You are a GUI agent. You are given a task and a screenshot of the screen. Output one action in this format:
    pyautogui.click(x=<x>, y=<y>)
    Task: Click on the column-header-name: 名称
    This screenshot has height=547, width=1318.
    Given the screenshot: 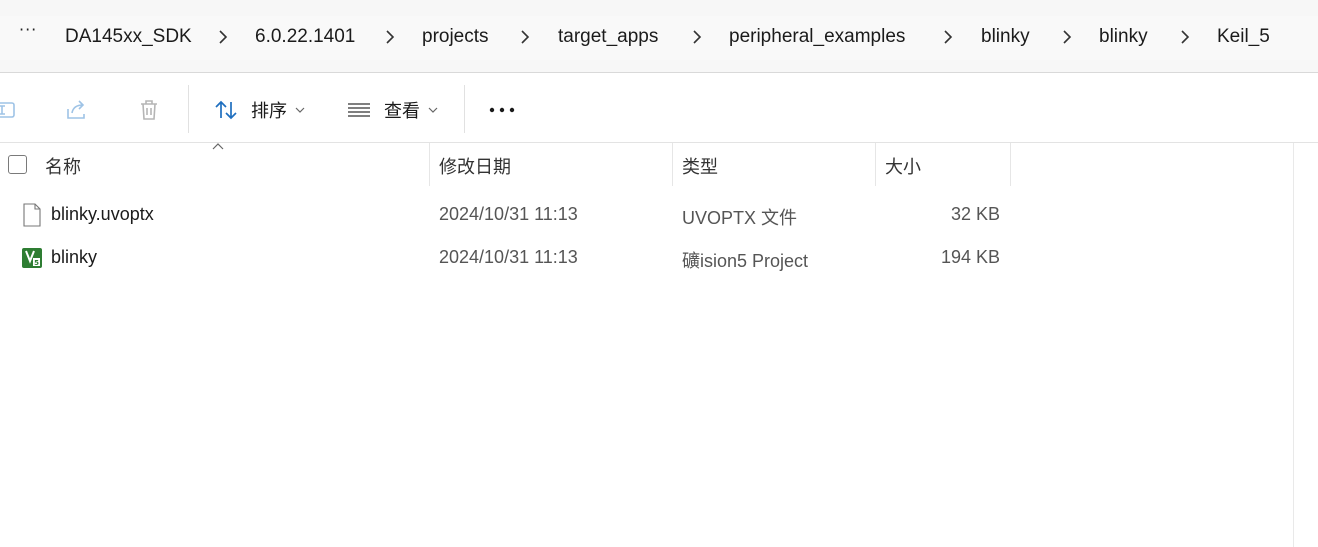 What is the action you would take?
    pyautogui.click(x=63, y=166)
    